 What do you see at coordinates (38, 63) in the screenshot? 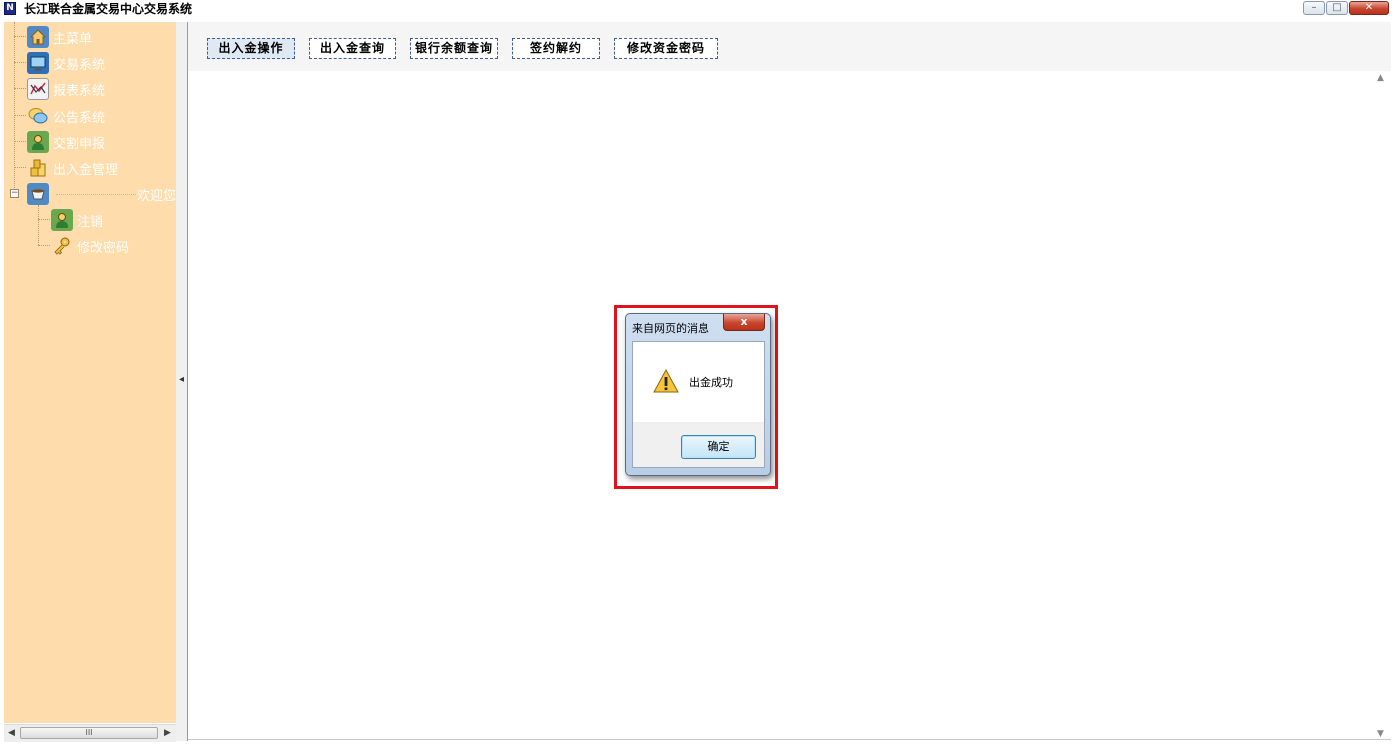
I see `monitor-icon` at bounding box center [38, 63].